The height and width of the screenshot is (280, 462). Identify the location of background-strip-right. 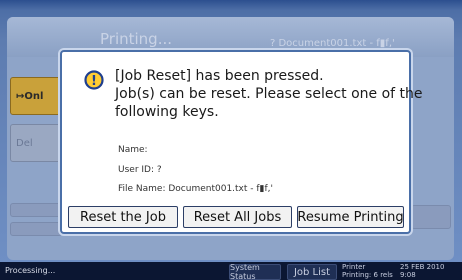
(431, 217).